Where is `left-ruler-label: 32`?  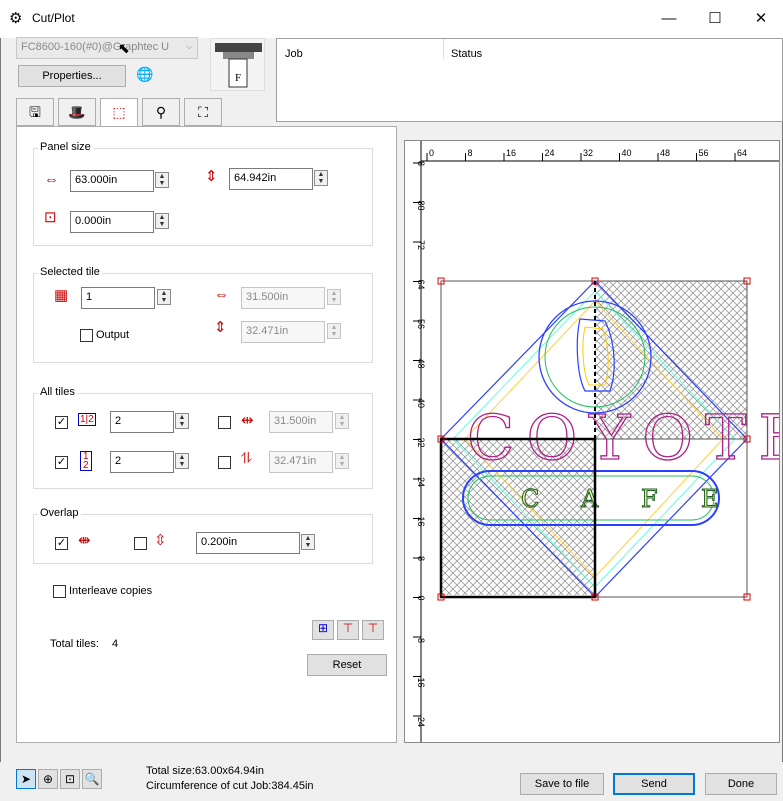 left-ruler-label: 32 is located at coordinates (421, 443).